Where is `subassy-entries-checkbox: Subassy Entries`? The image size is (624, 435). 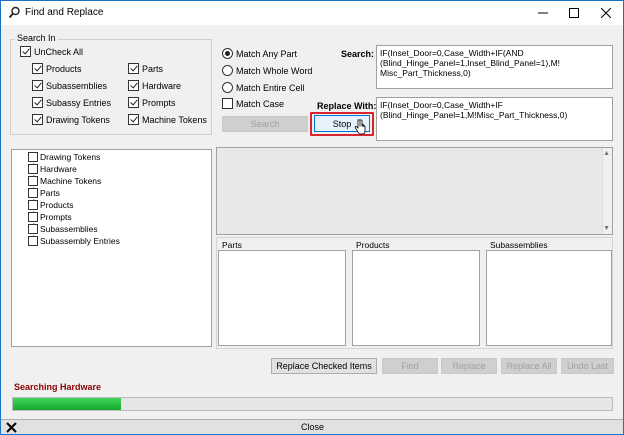
subassy-entries-checkbox: Subassy Entries is located at coordinates (71, 102).